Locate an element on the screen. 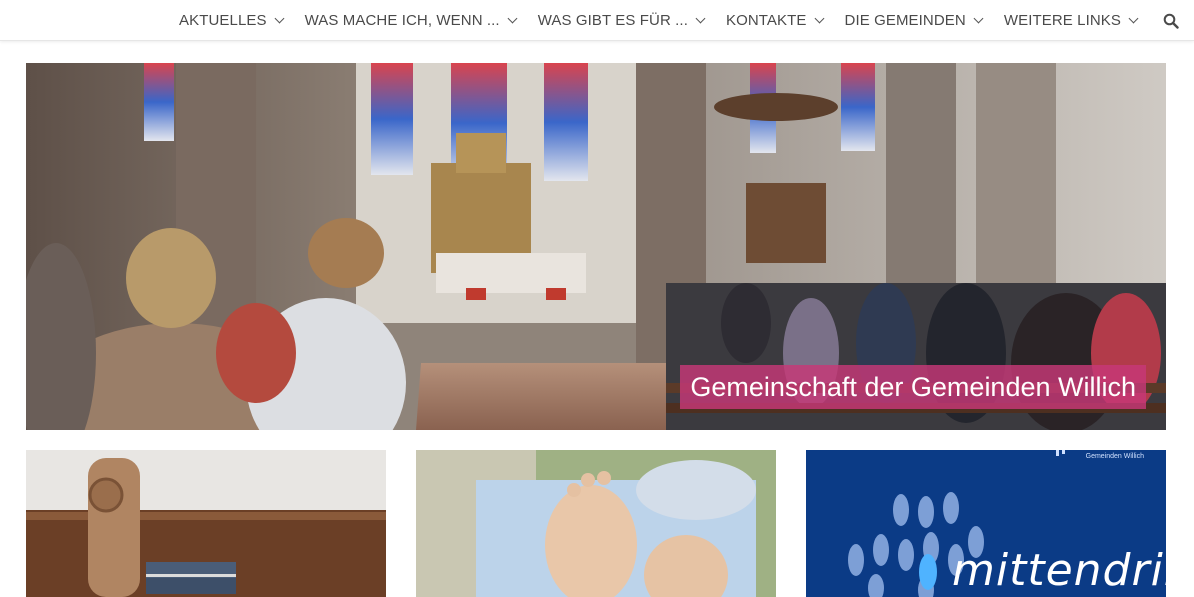 This screenshot has width=1194, height=597. teaser-card-baby-feet is located at coordinates (596, 523).